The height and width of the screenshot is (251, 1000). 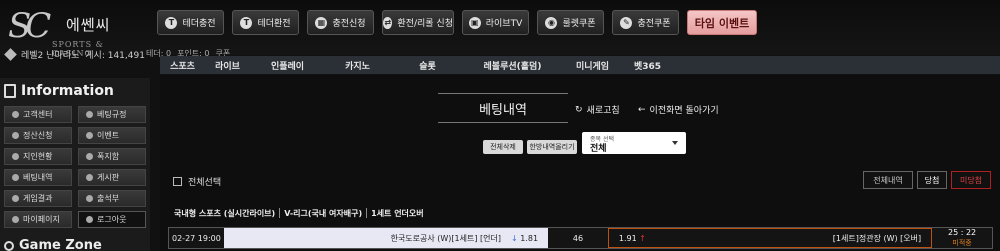 What do you see at coordinates (112, 135) in the screenshot?
I see `sidebar-item-event: 이벤트` at bounding box center [112, 135].